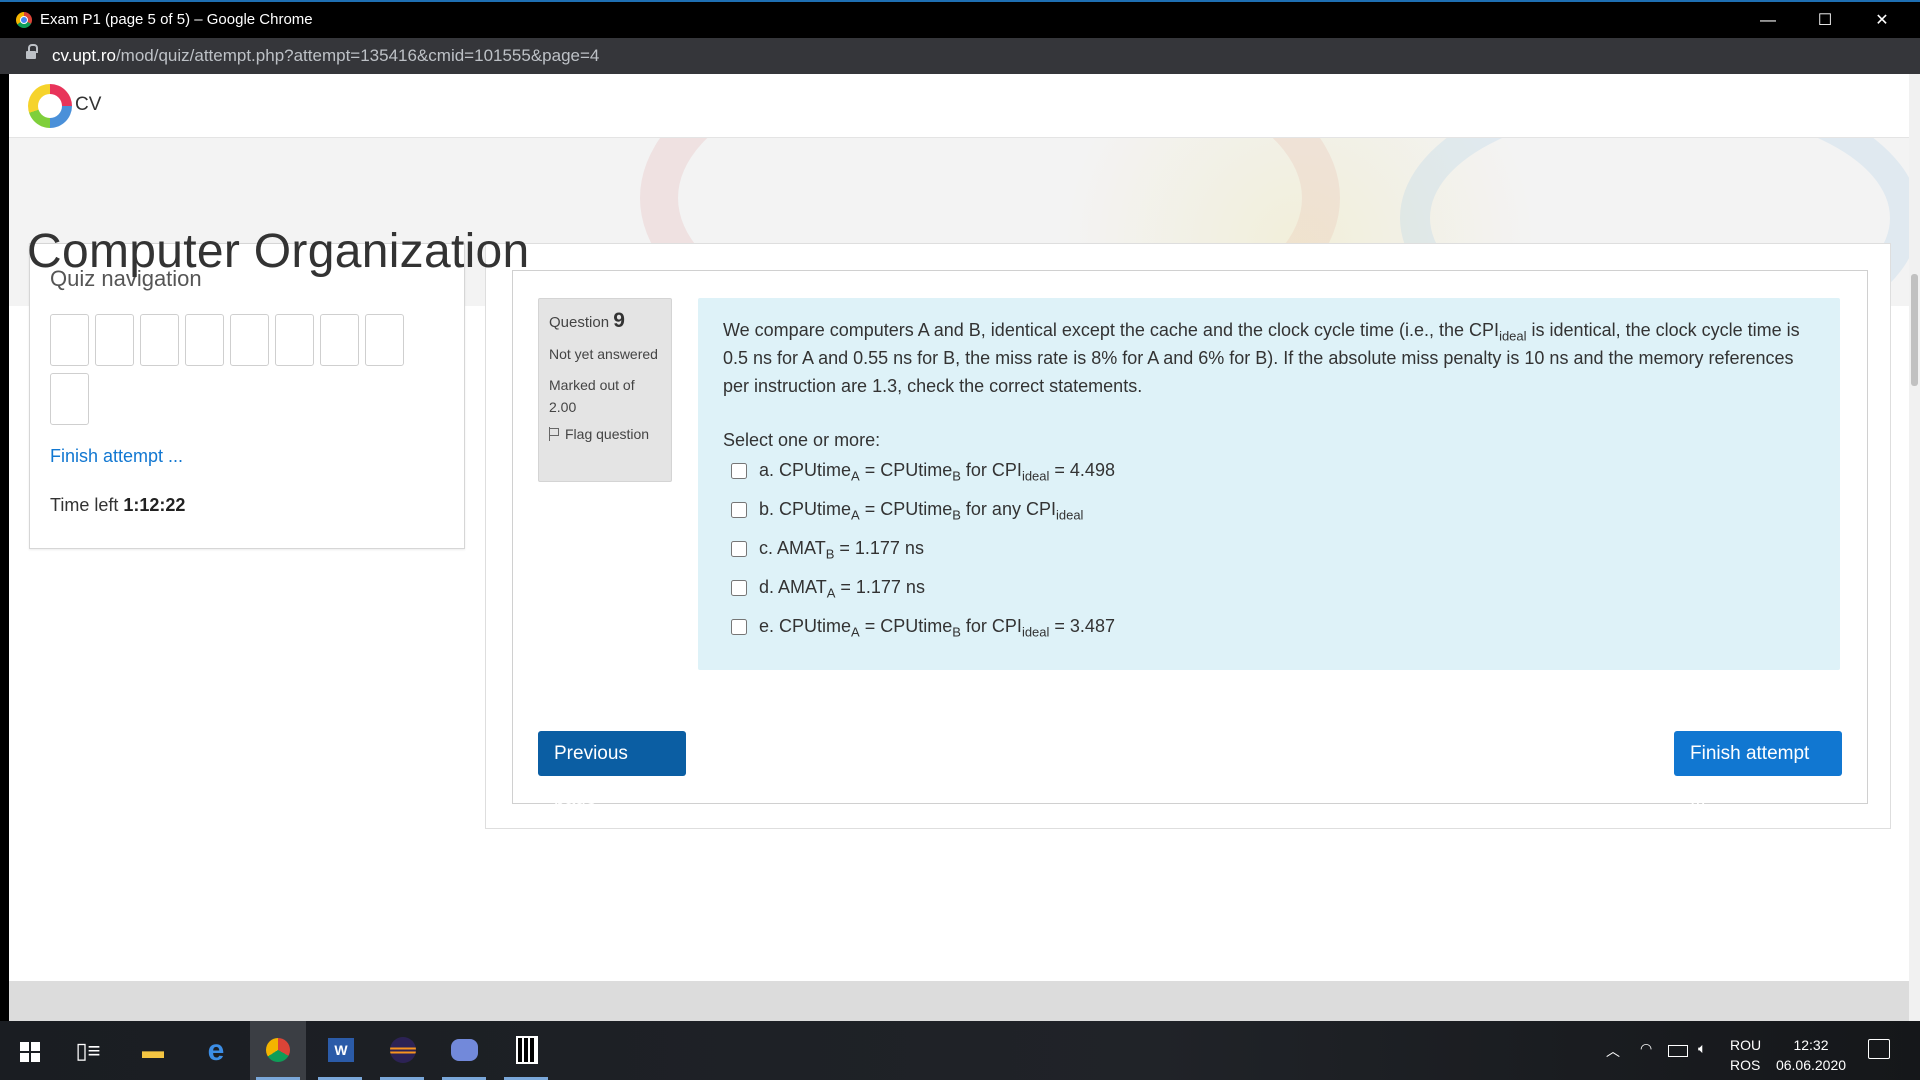  Describe the element at coordinates (1914, 330) in the screenshot. I see `scrollbar-thumb` at that location.